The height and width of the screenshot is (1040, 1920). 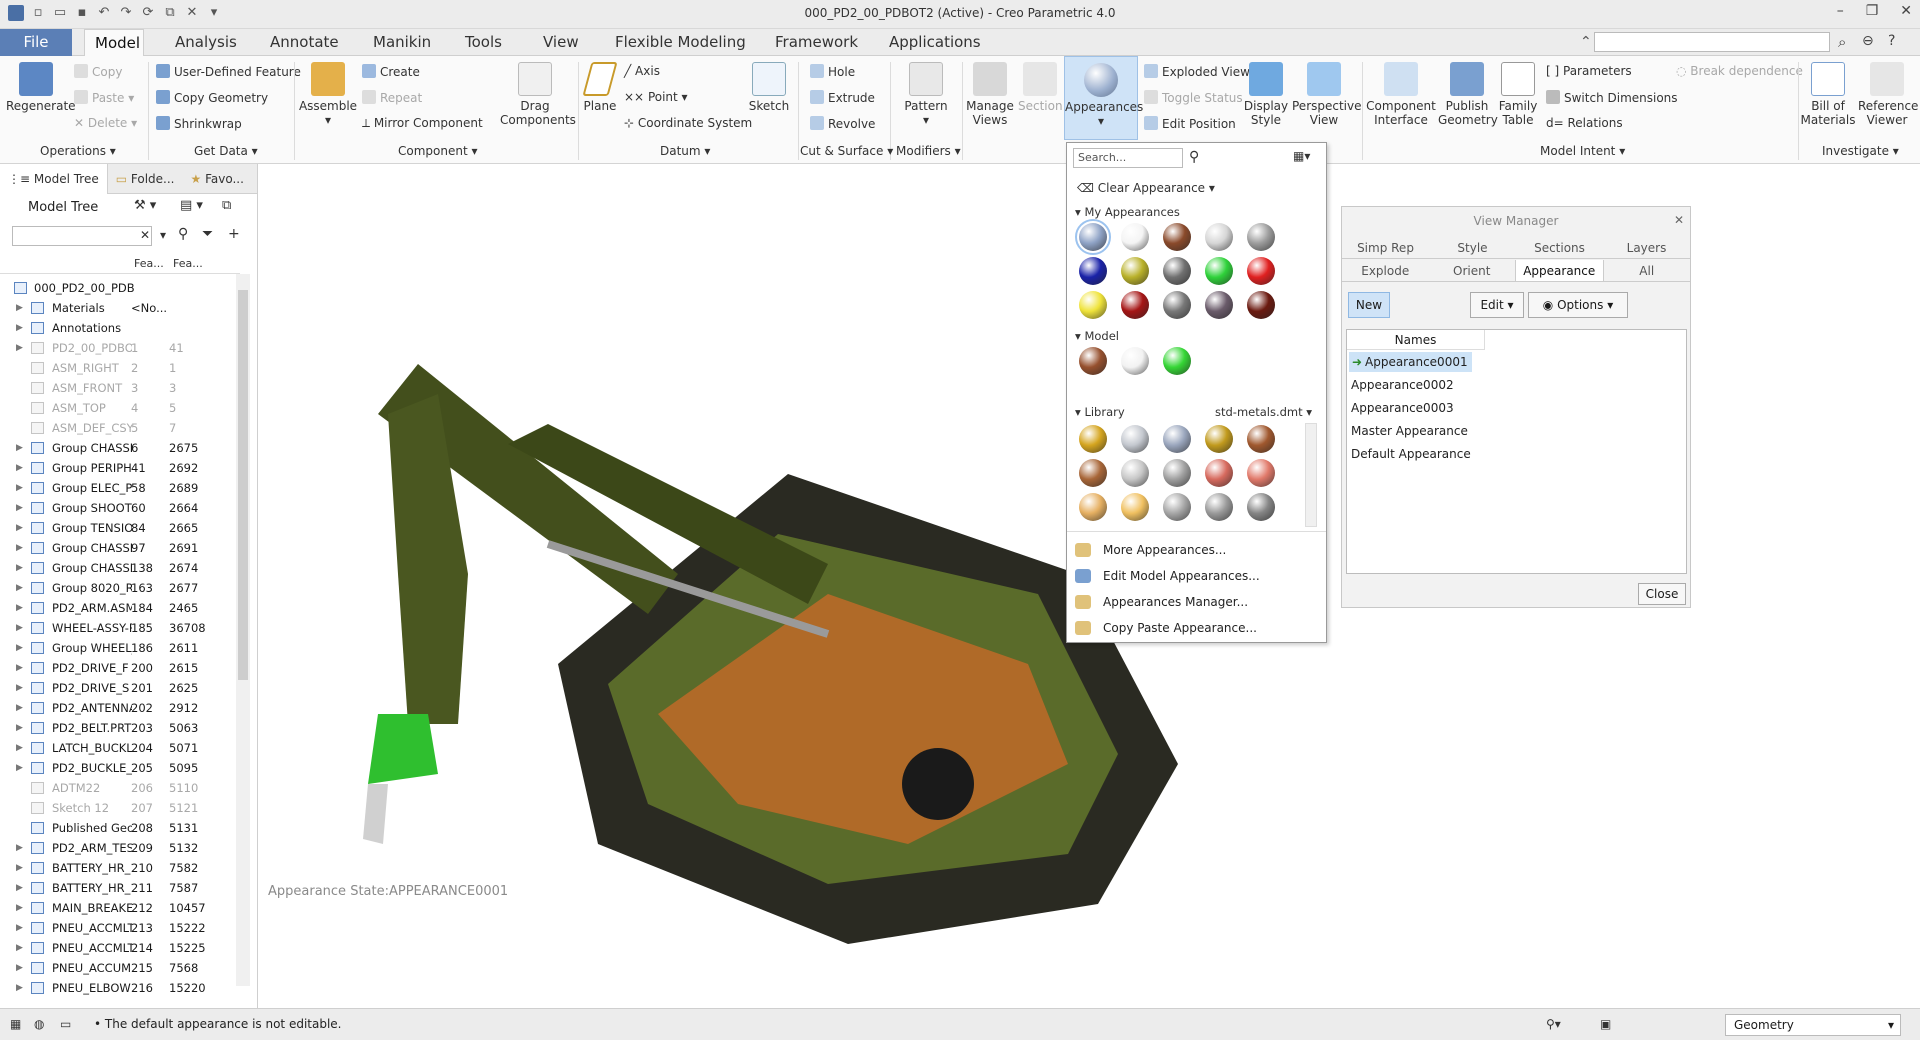 I want to click on search-options-icon: ▾, so click(x=163, y=235).